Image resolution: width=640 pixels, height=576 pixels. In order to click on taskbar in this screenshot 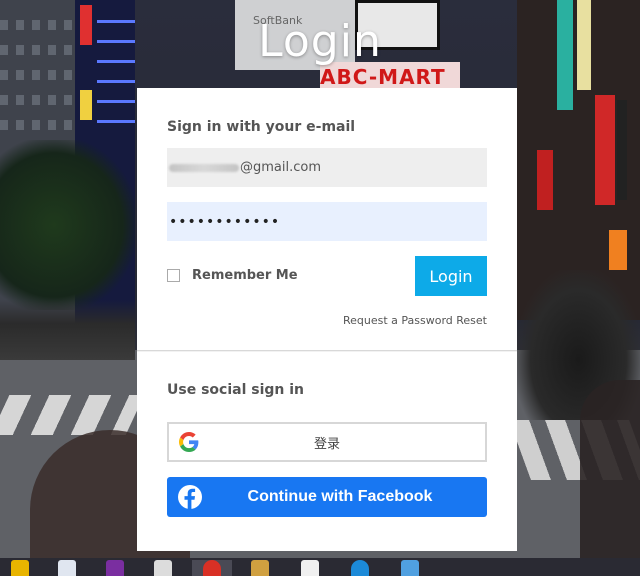, I will do `click(320, 567)`.